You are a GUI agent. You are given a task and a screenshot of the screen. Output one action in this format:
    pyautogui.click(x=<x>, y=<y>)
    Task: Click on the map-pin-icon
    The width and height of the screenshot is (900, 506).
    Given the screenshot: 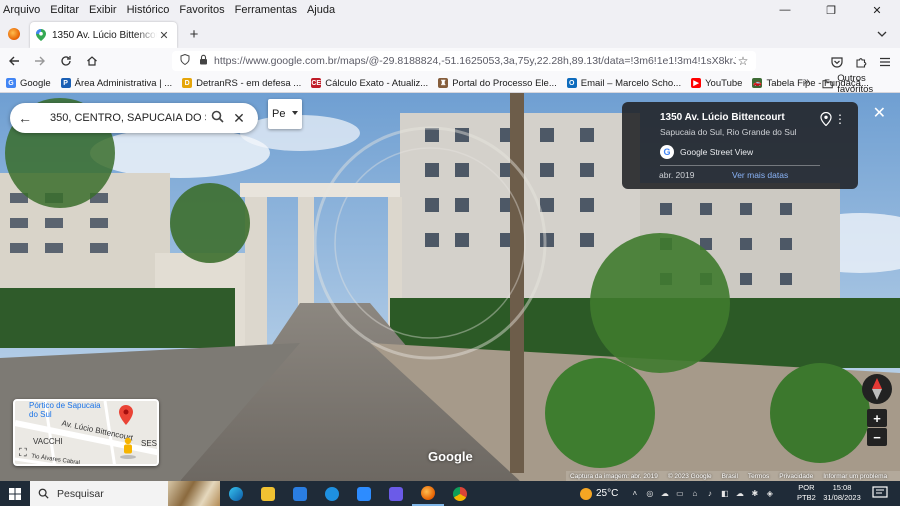 What is the action you would take?
    pyautogui.click(x=126, y=415)
    